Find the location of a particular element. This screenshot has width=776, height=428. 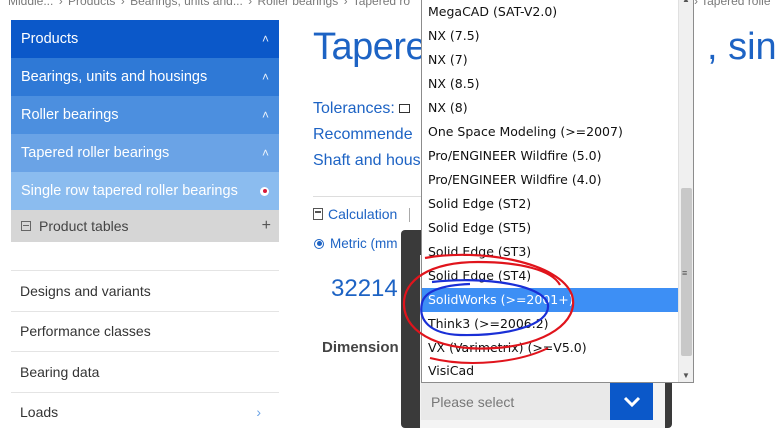

expand-plus-icon: + is located at coordinates (266, 226).